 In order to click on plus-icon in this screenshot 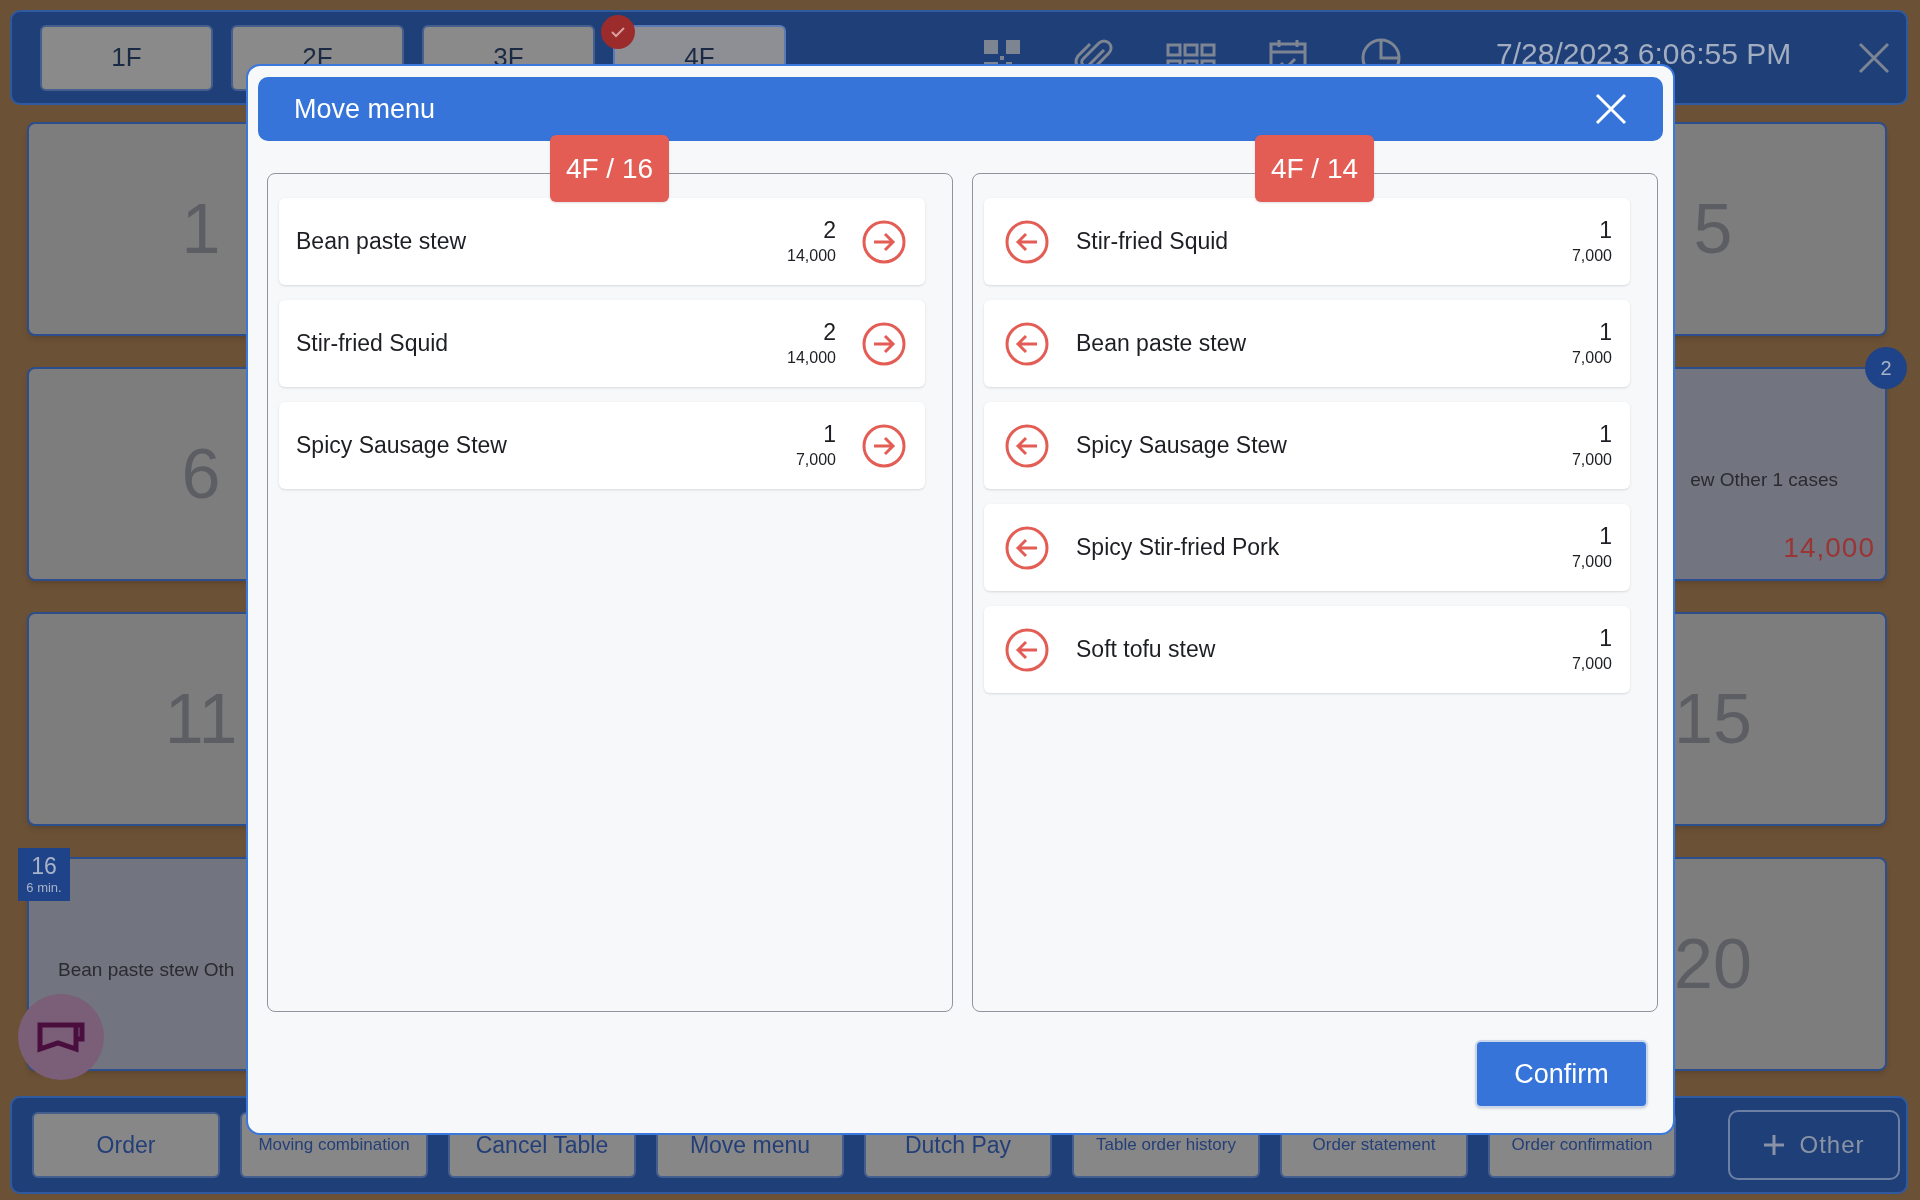, I will do `click(1774, 1145)`.